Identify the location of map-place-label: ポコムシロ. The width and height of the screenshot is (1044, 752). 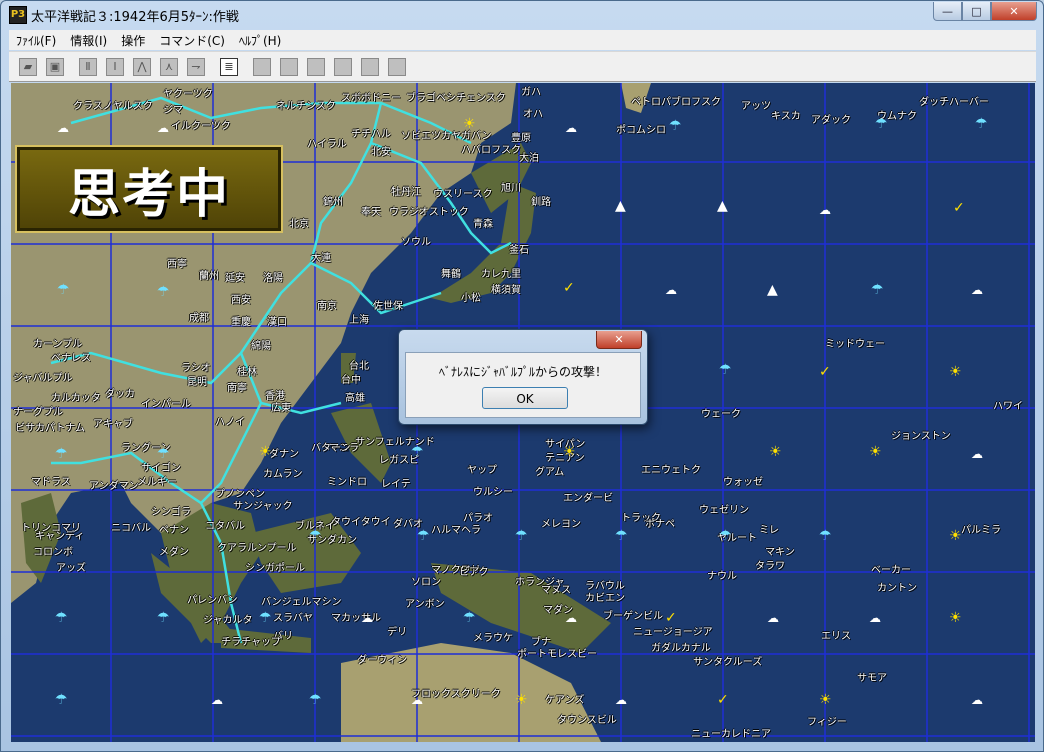
(641, 128).